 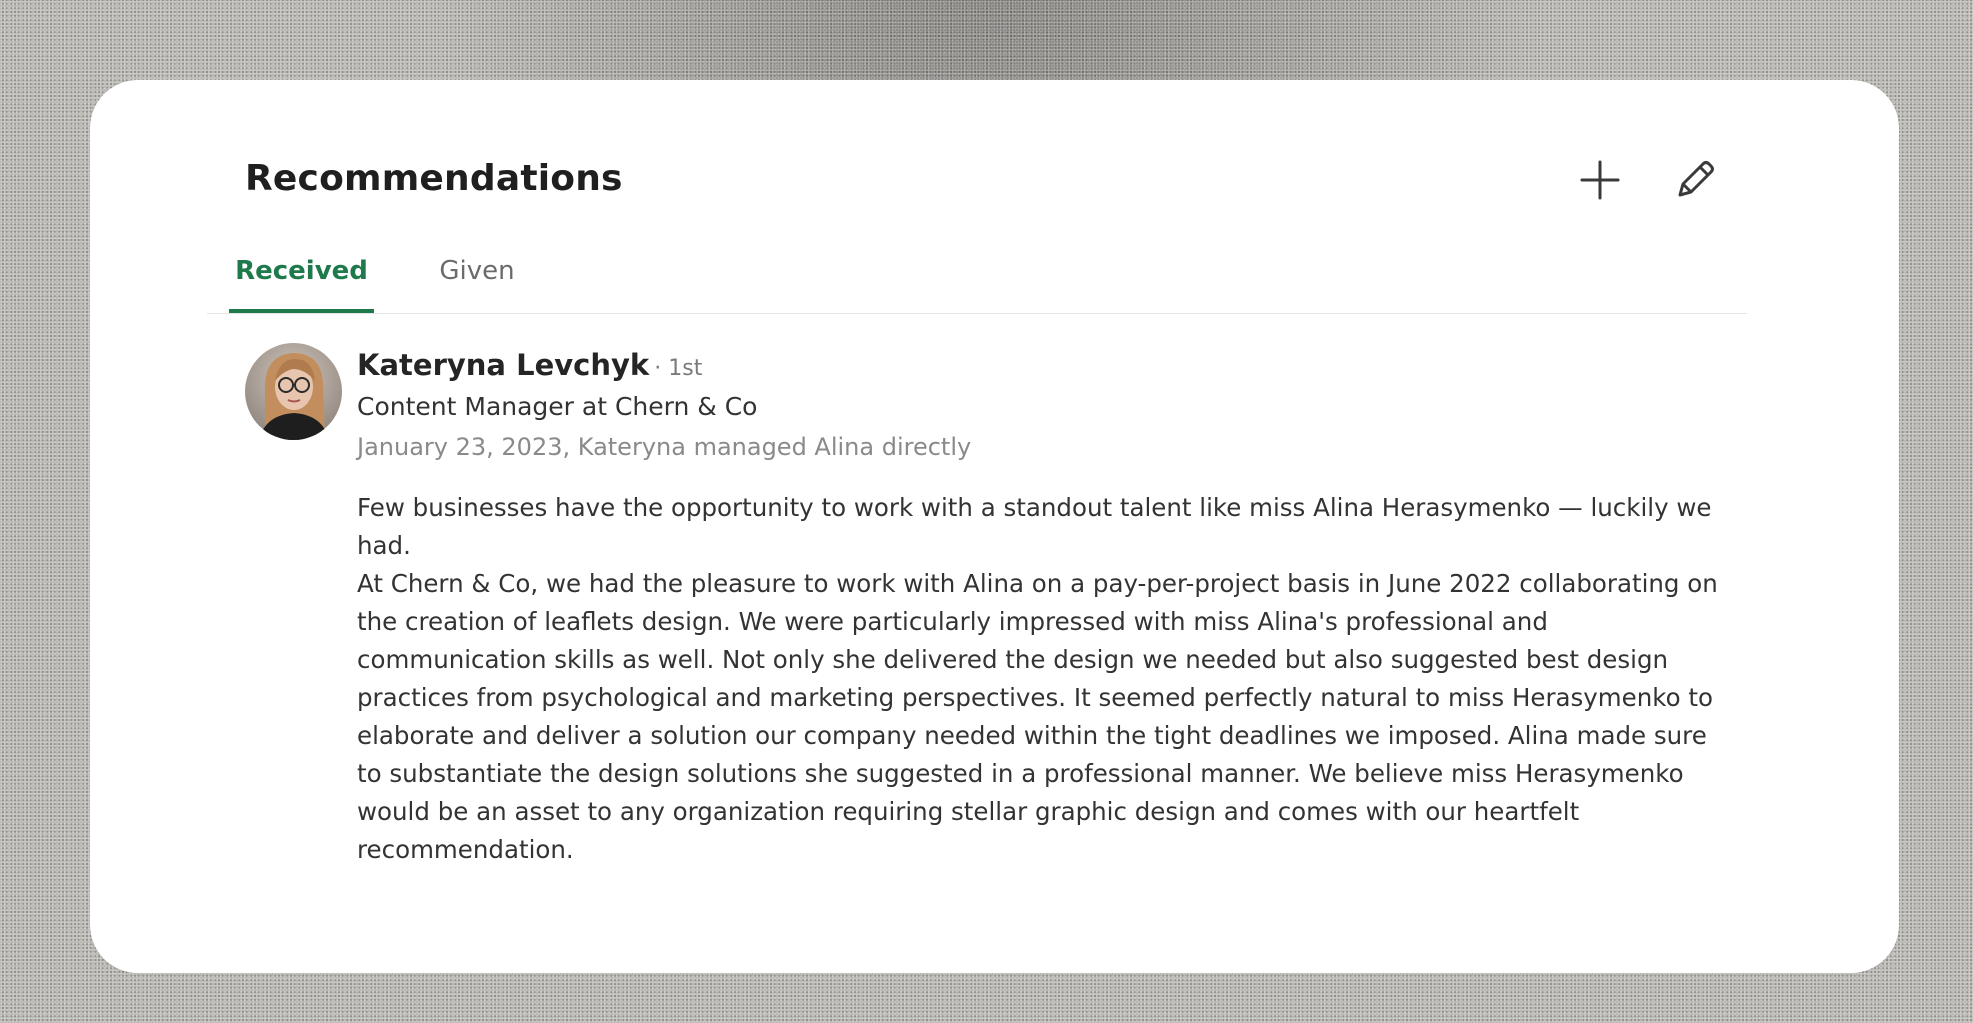 I want to click on recommender-headline: Content Manager at Chern & Co, so click(x=557, y=406).